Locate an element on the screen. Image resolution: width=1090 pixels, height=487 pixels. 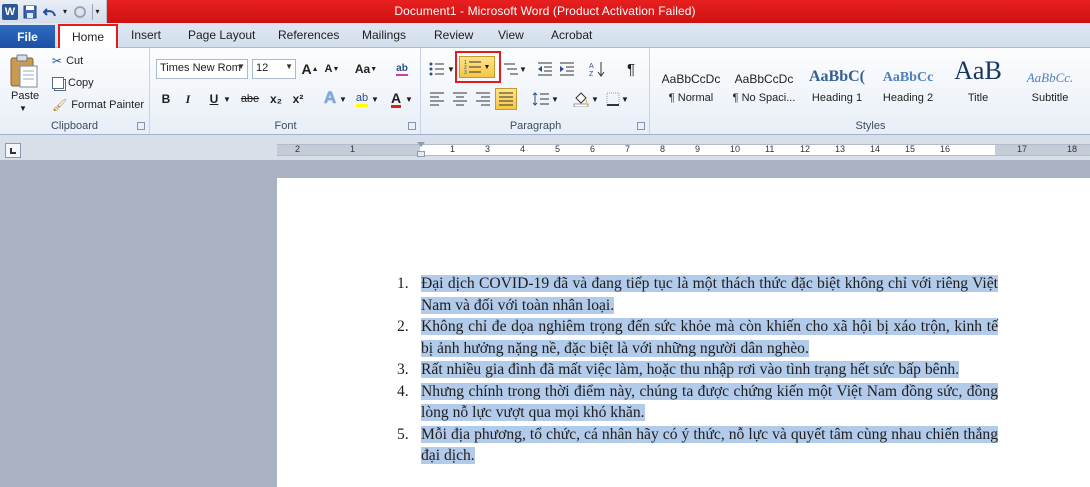
style-title-name: Title is located at coordinates (978, 98).